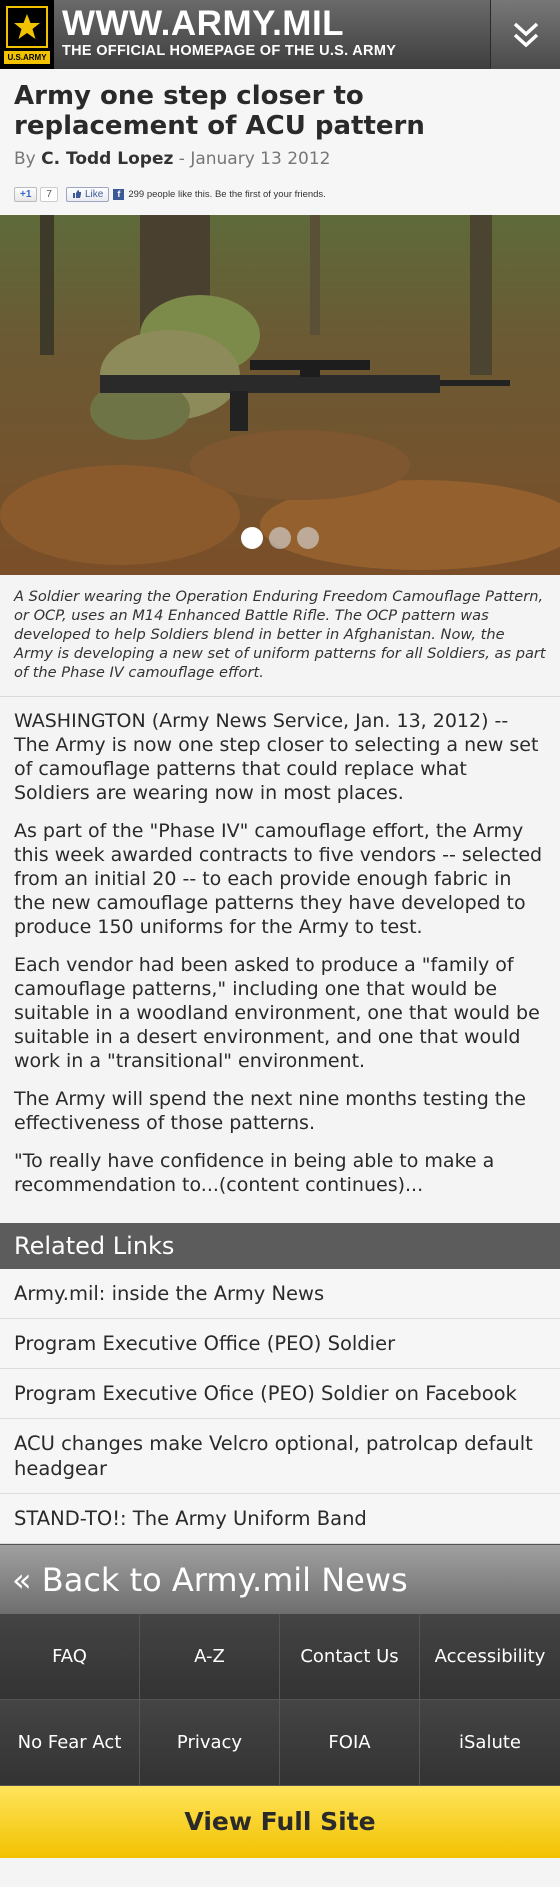  What do you see at coordinates (260, 159) in the screenshot?
I see `article-date: January 13 2012` at bounding box center [260, 159].